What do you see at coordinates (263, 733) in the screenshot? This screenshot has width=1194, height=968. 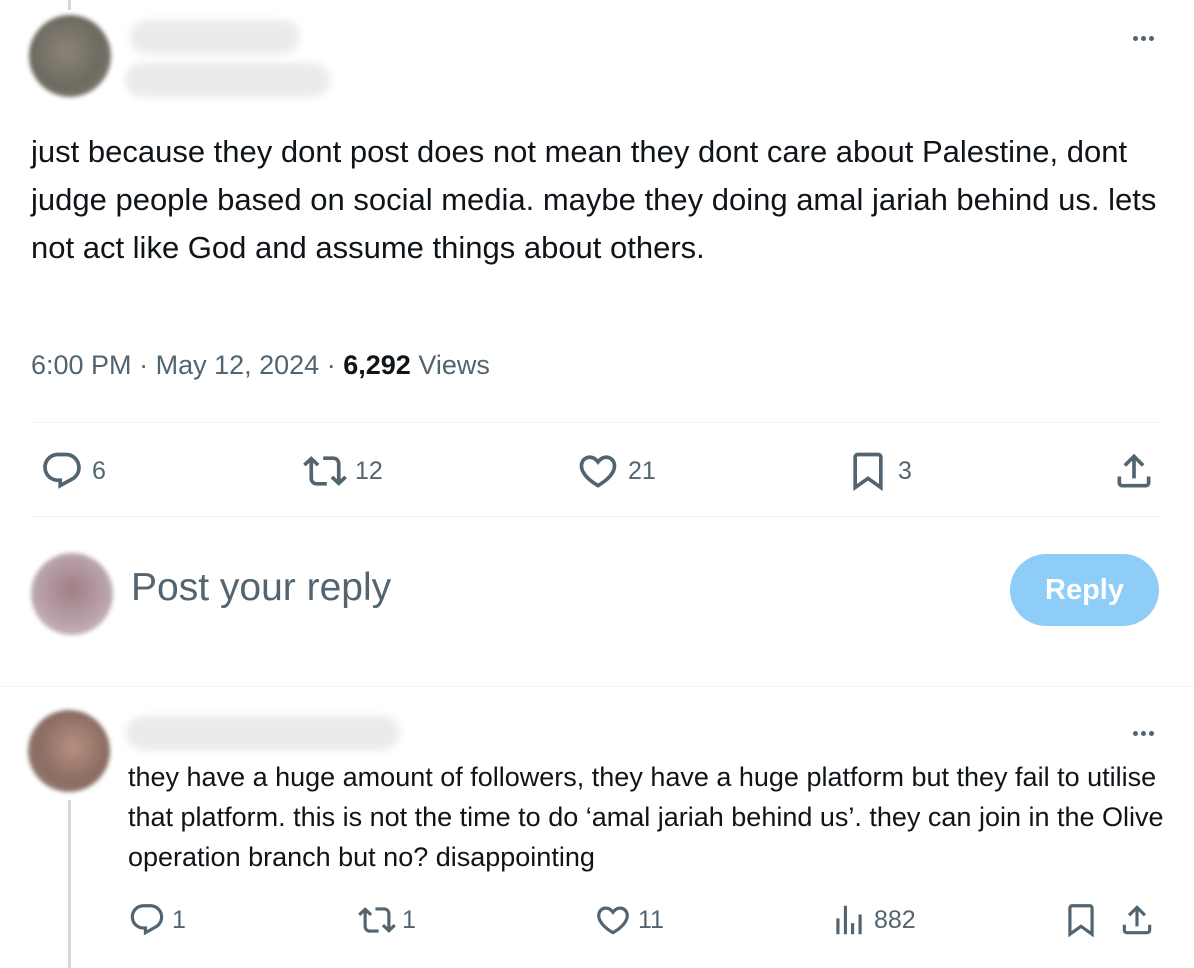 I see `reply-author-name-redacted` at bounding box center [263, 733].